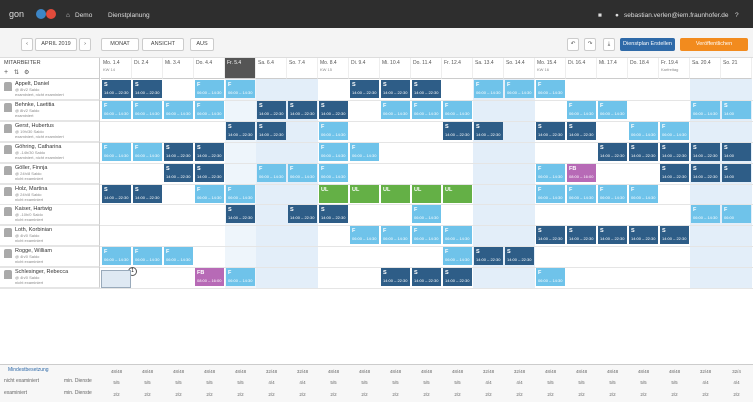 This screenshot has width=753, height=402. Describe the element at coordinates (676, 15) in the screenshot. I see `user-email: sebastian.verlen@iem.fraunhofer.de` at that location.